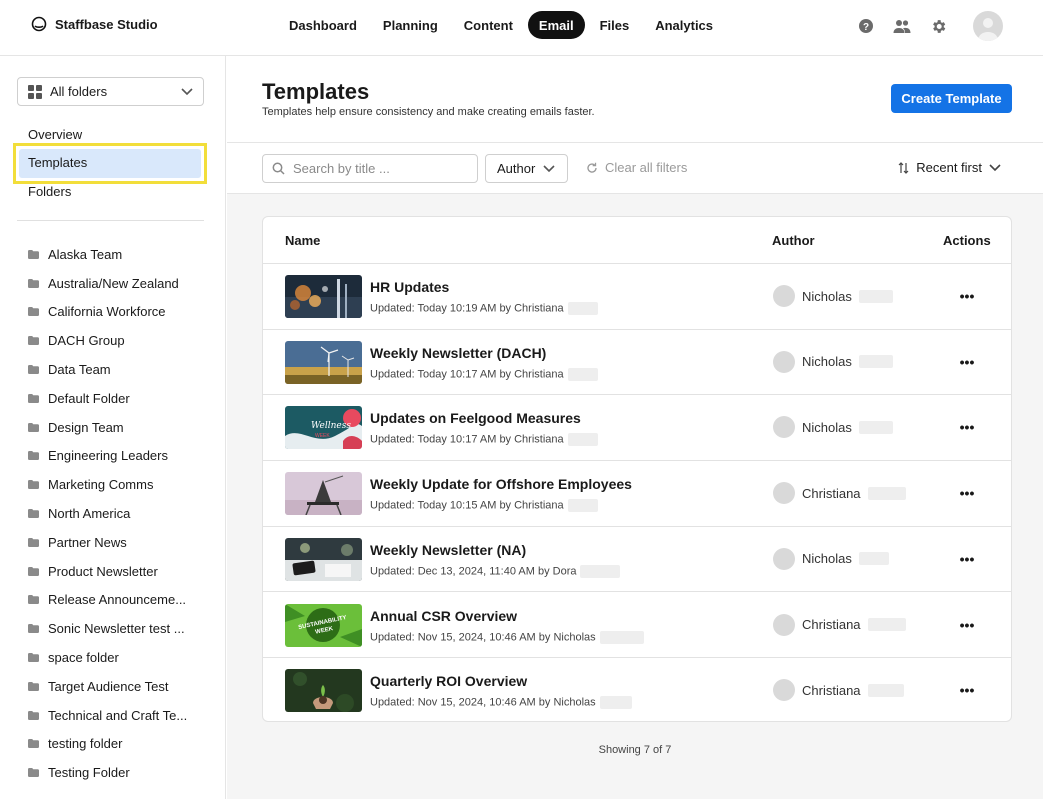 The width and height of the screenshot is (1043, 799). Describe the element at coordinates (107, 744) in the screenshot. I see `folder-item: testing folder` at that location.